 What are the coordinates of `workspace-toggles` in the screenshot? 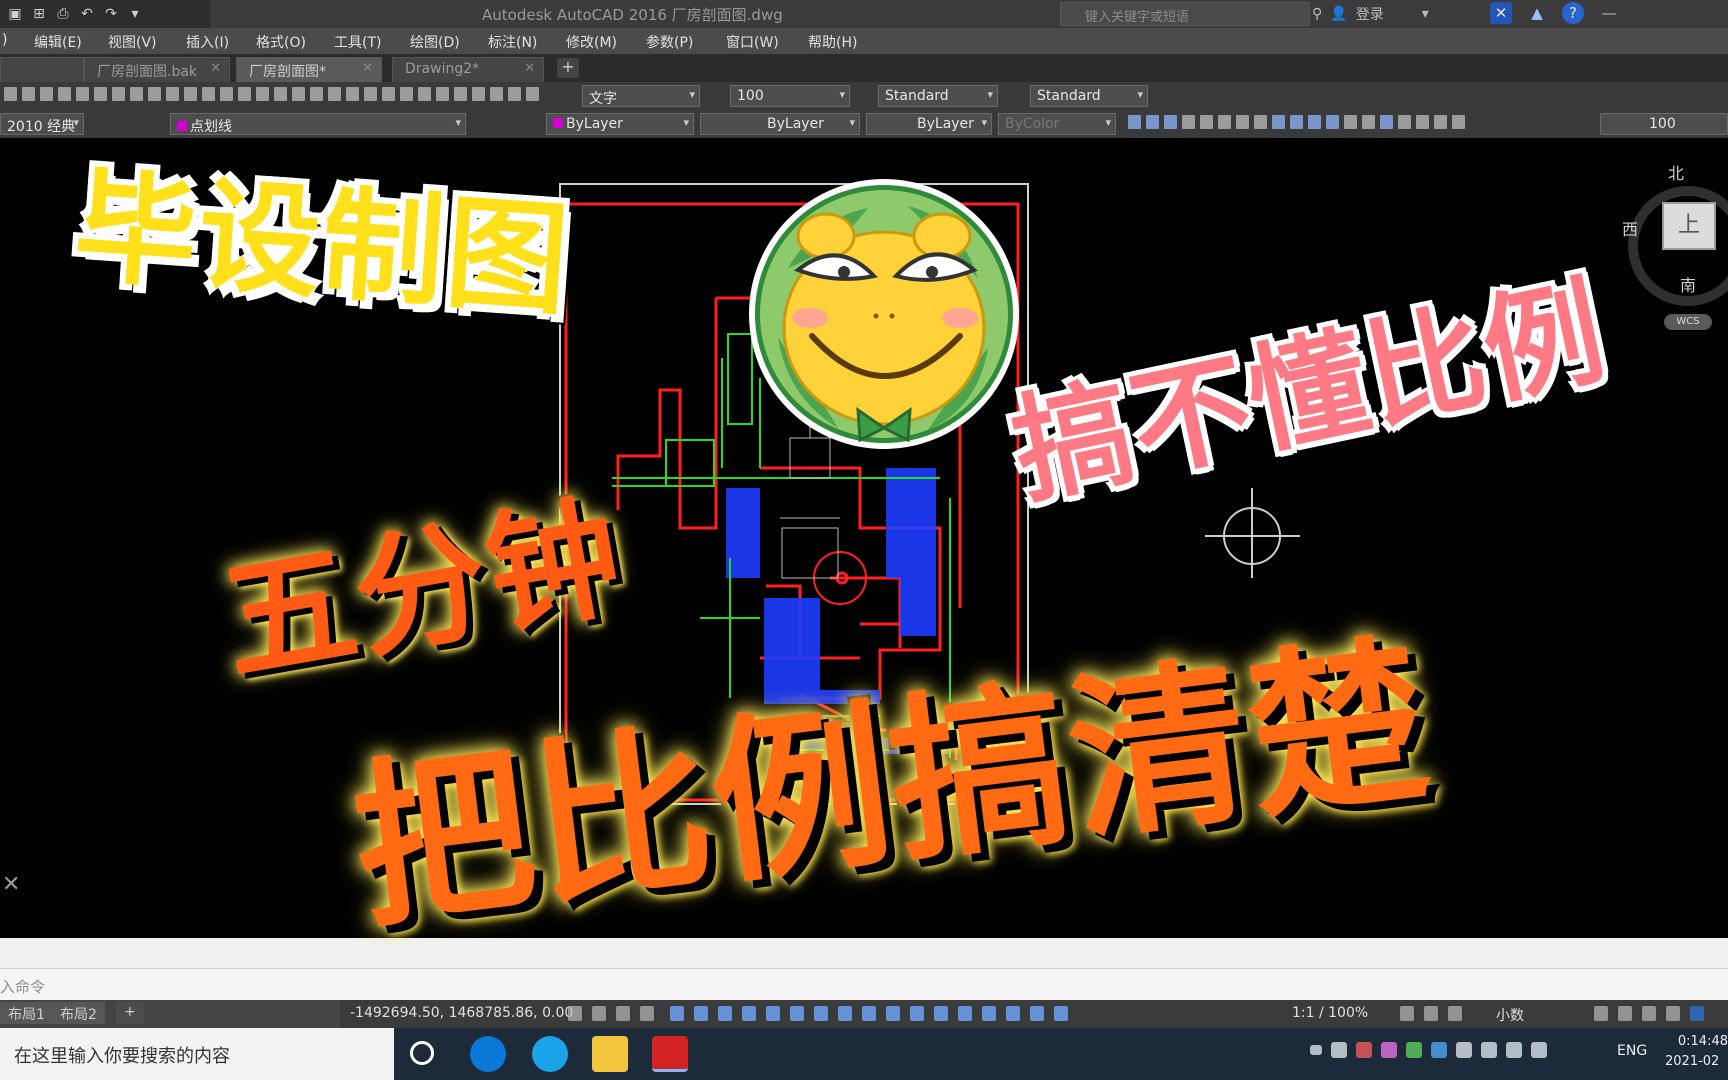 It's located at (1431, 1013).